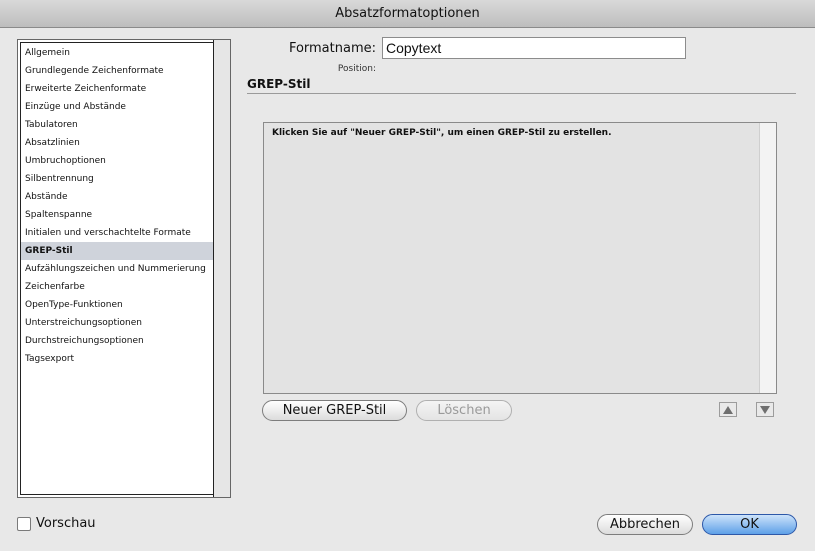 The height and width of the screenshot is (551, 815). What do you see at coordinates (117, 305) in the screenshot?
I see `sidebar-item-opentype-funktionen: OpenType-Funktionen` at bounding box center [117, 305].